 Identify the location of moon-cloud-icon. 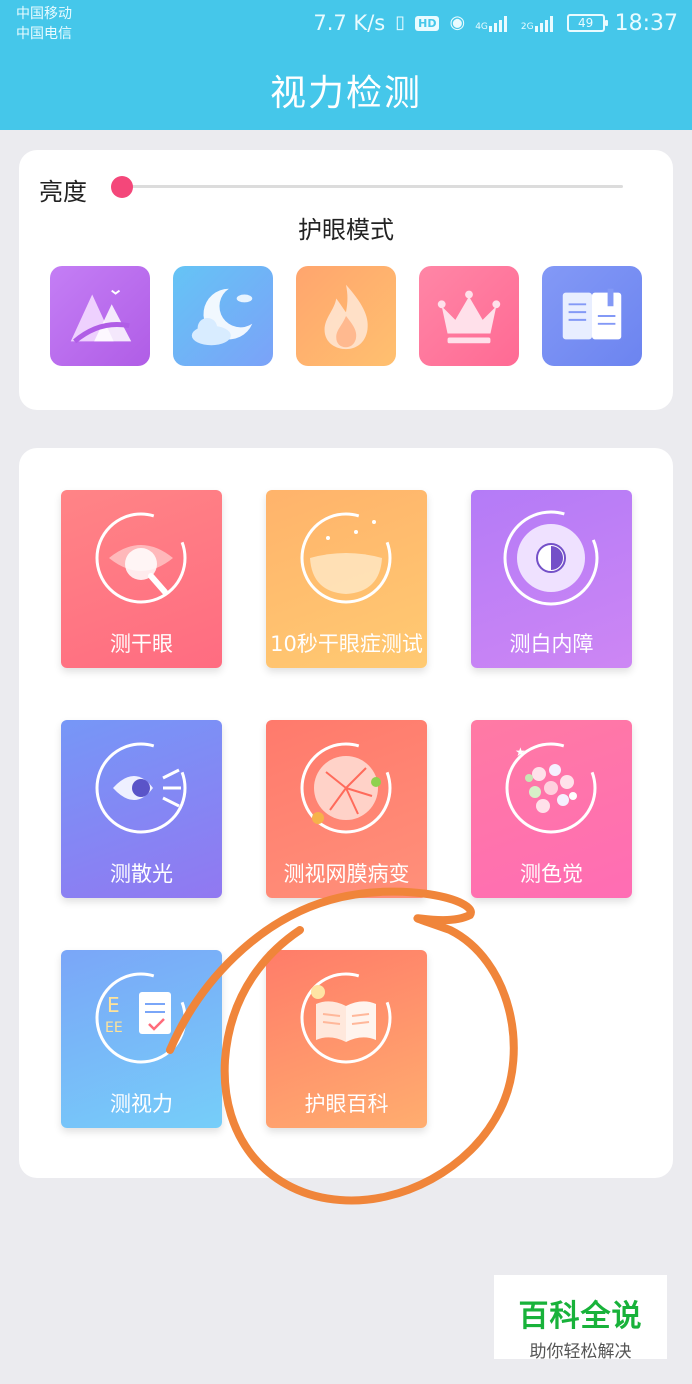
(222, 317).